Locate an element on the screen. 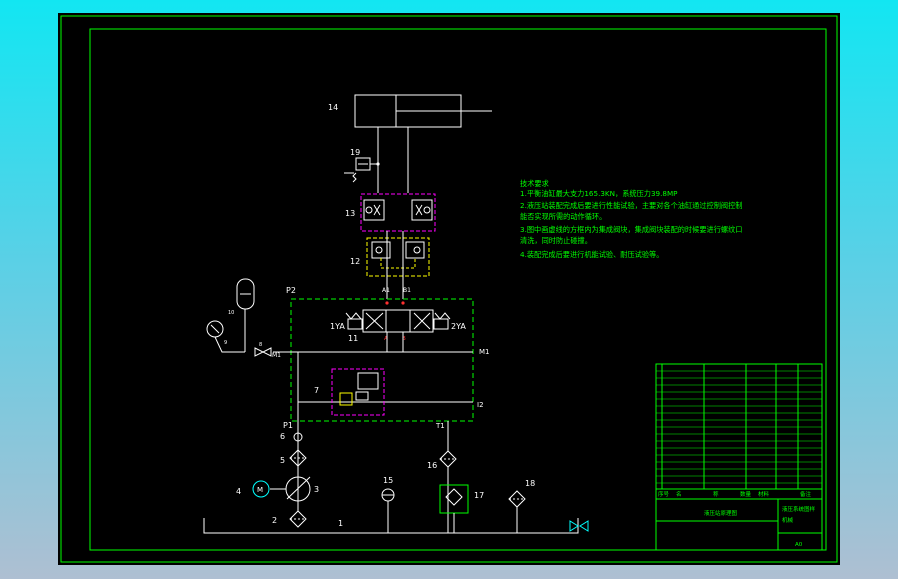 The image size is (898, 579). solenoid-2ya: 2YA is located at coordinates (458, 326).